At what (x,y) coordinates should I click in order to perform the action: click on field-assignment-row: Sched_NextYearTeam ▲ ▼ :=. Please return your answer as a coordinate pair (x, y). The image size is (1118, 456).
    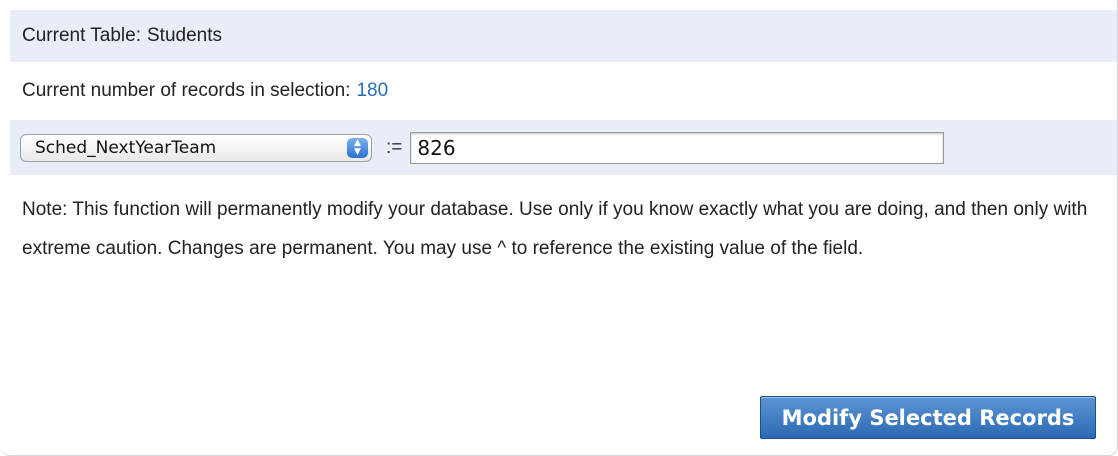
    Looking at the image, I should click on (563, 147).